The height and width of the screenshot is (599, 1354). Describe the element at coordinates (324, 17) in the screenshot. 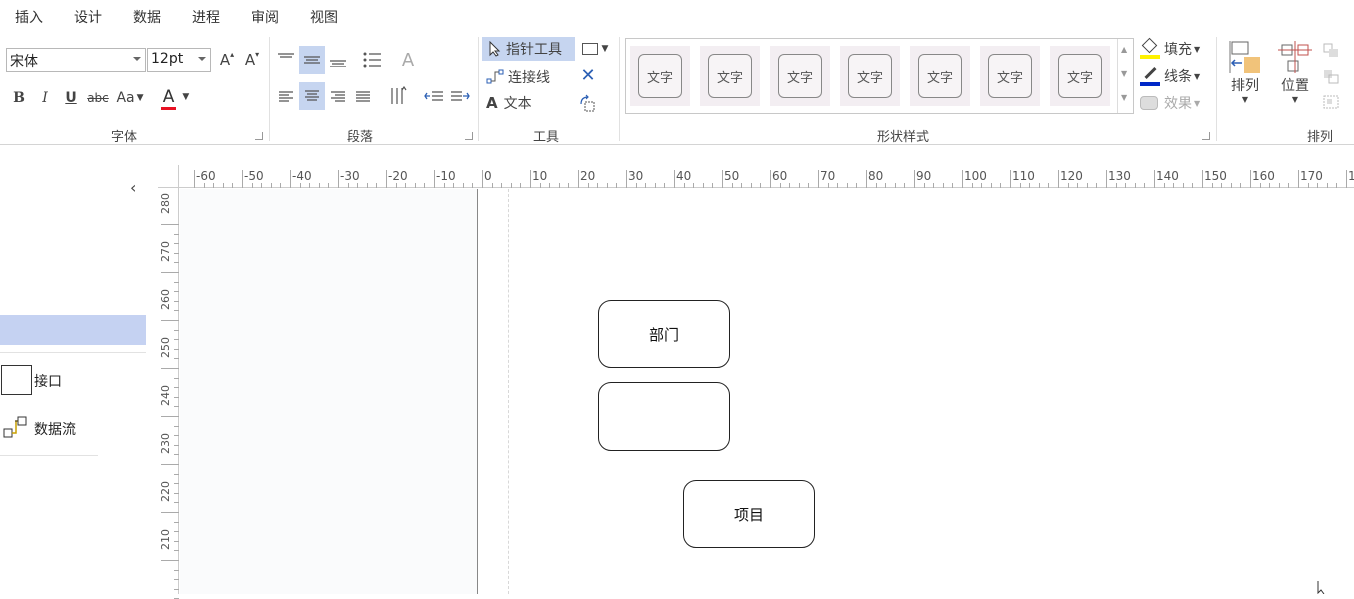

I see `menu-view: 视图` at that location.